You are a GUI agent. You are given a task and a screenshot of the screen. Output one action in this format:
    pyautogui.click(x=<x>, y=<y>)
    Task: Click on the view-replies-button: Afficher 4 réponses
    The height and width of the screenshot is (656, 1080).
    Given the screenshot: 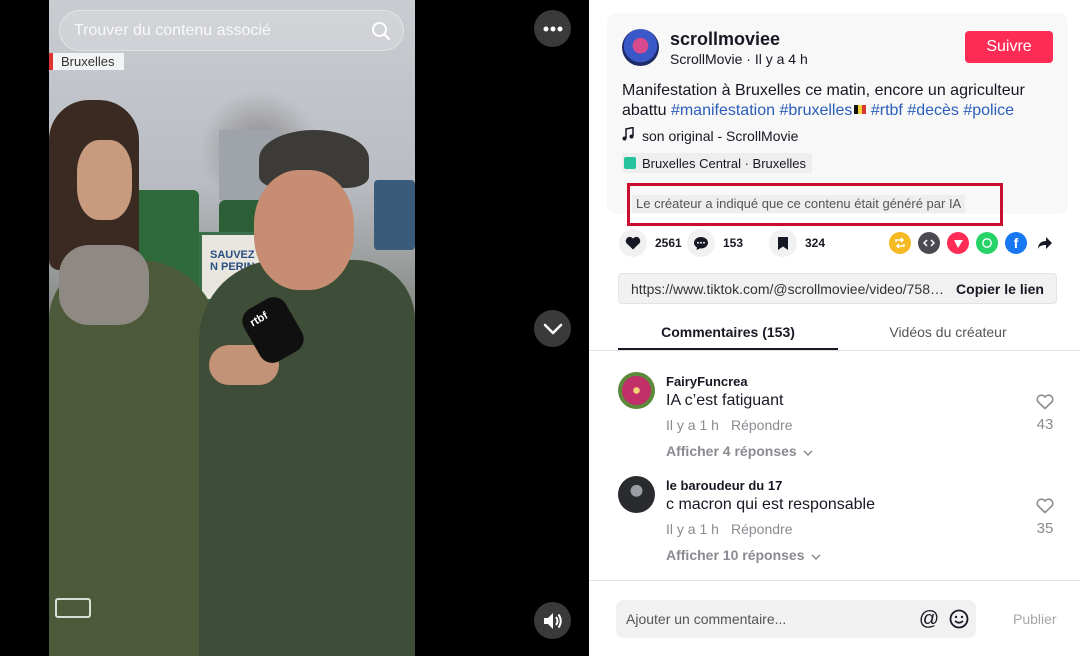 What is the action you would take?
    pyautogui.click(x=739, y=451)
    